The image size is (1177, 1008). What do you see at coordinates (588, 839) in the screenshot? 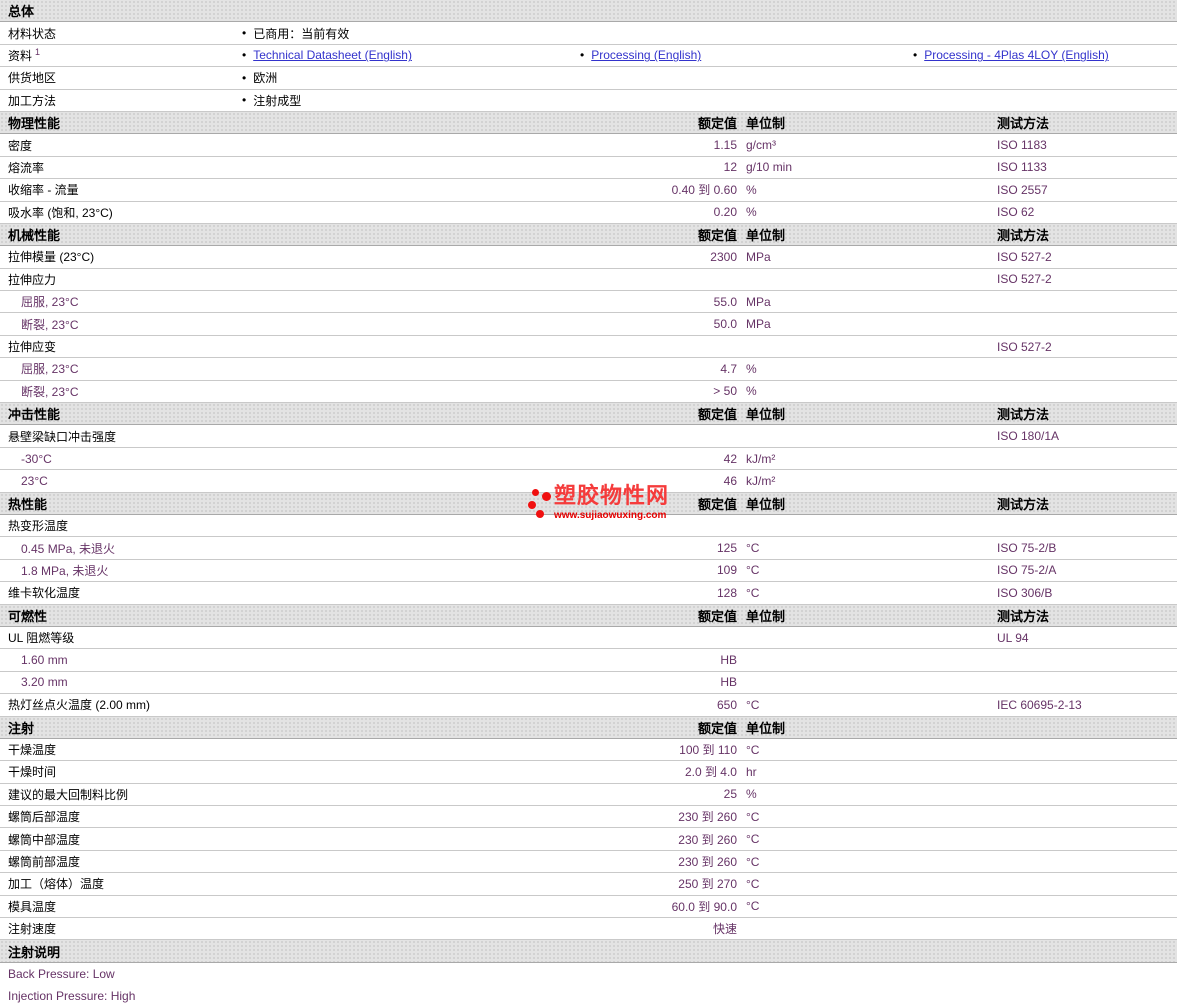
I see `property-row: 螺筒中部温度 230 到 260 °C` at bounding box center [588, 839].